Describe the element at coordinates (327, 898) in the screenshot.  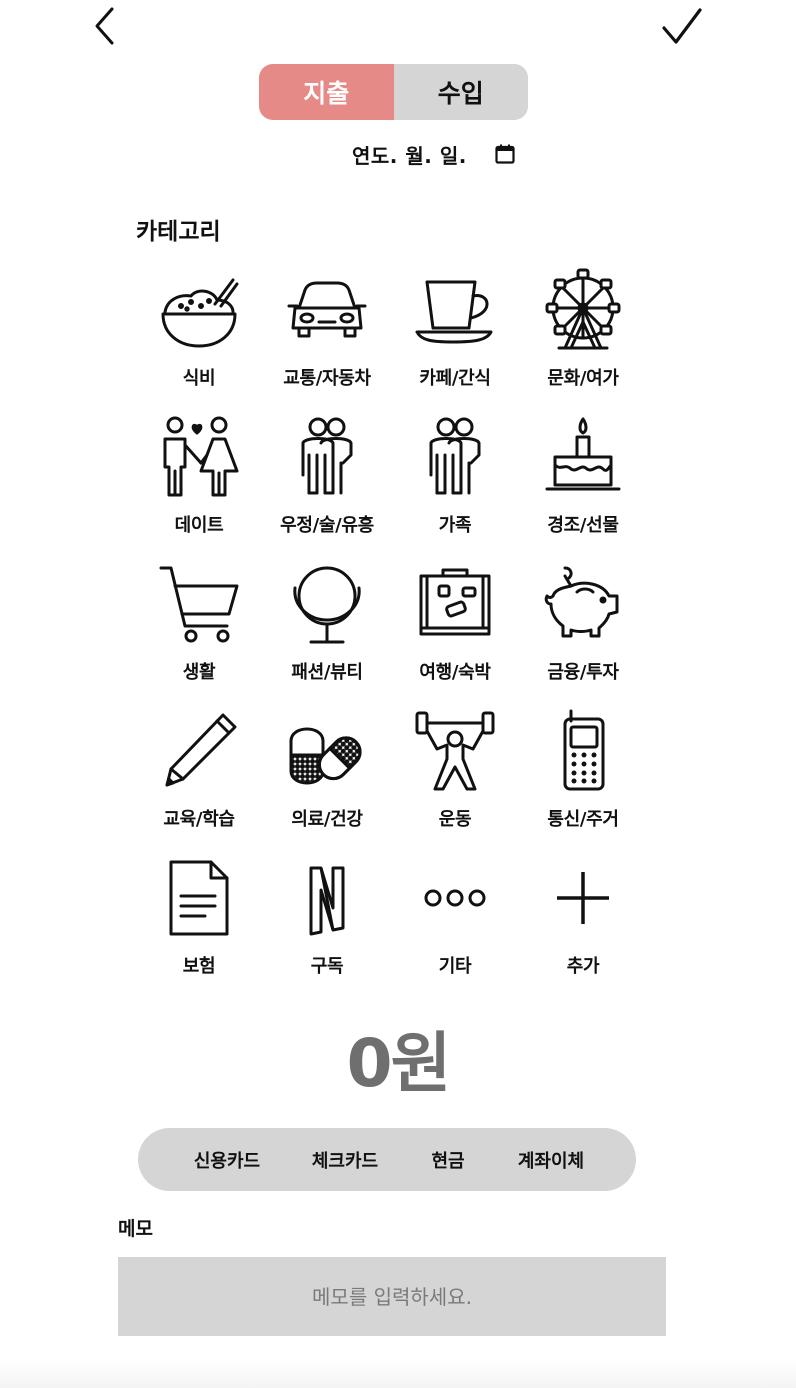
I see `netflix-icon` at that location.